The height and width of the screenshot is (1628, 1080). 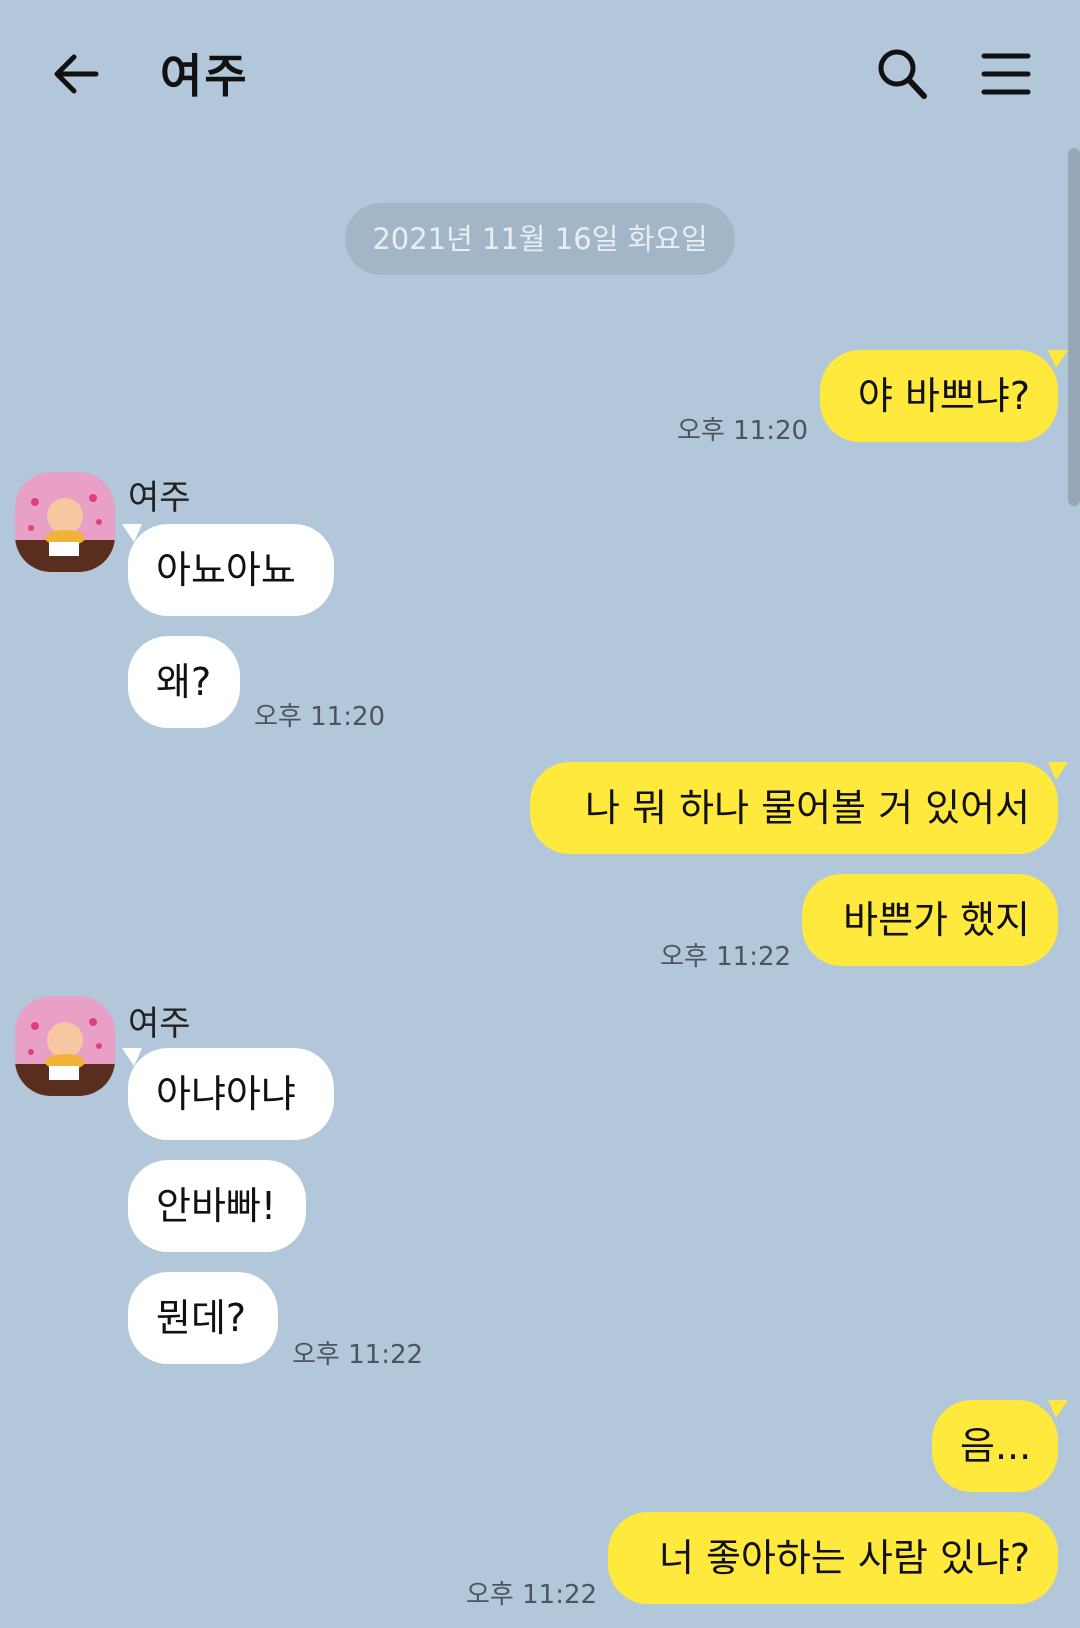 I want to click on their-message-bubble: 안바빠!, so click(x=217, y=1206).